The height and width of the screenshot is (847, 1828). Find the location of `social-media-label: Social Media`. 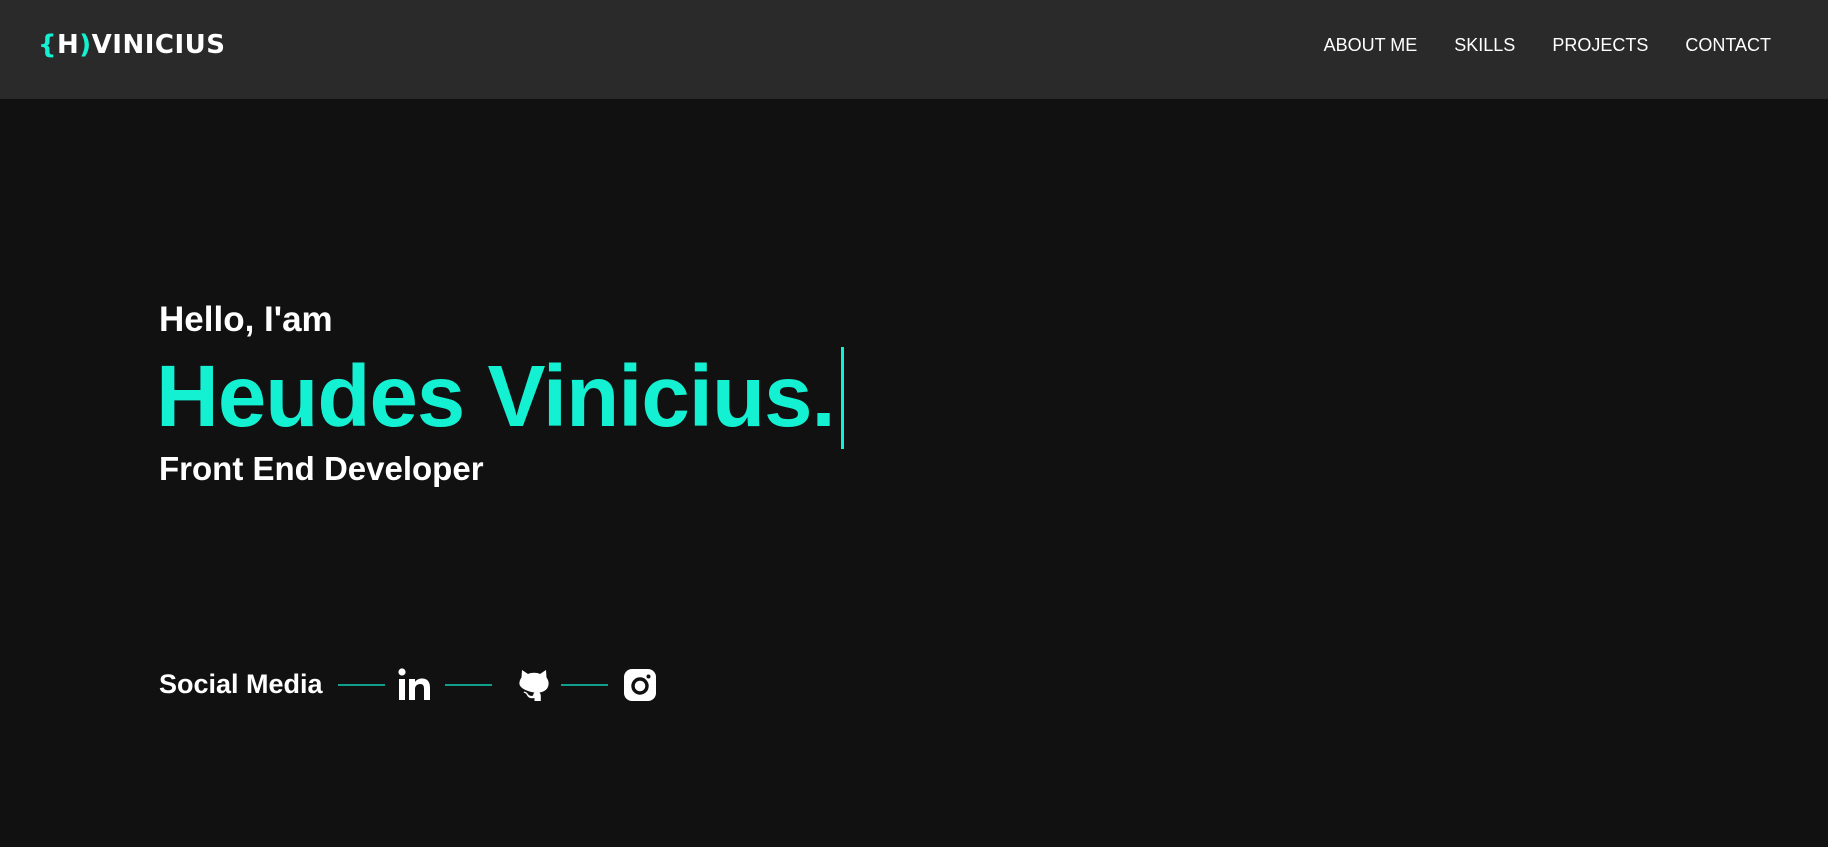

social-media-label: Social Media is located at coordinates (241, 684).